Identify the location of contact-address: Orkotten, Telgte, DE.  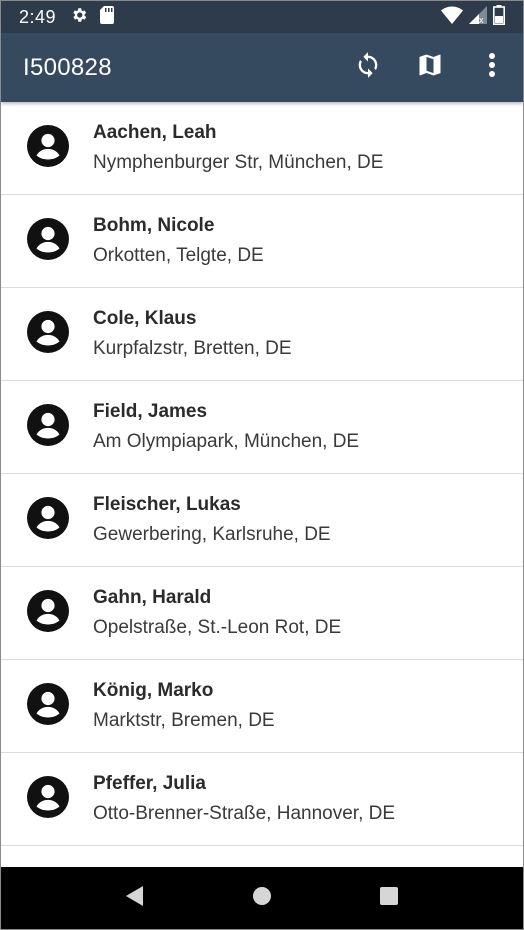
(178, 255).